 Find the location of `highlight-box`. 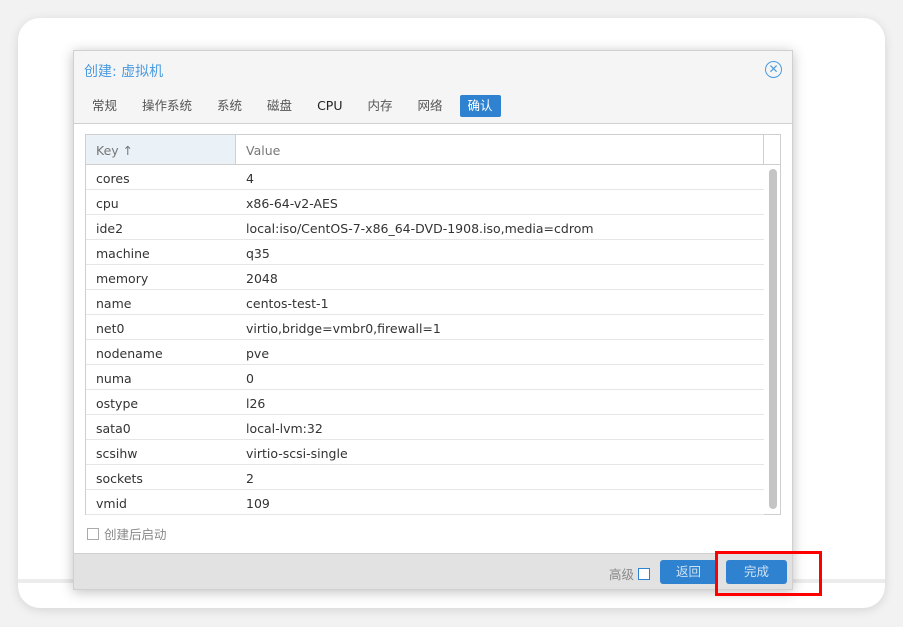

highlight-box is located at coordinates (768, 573).